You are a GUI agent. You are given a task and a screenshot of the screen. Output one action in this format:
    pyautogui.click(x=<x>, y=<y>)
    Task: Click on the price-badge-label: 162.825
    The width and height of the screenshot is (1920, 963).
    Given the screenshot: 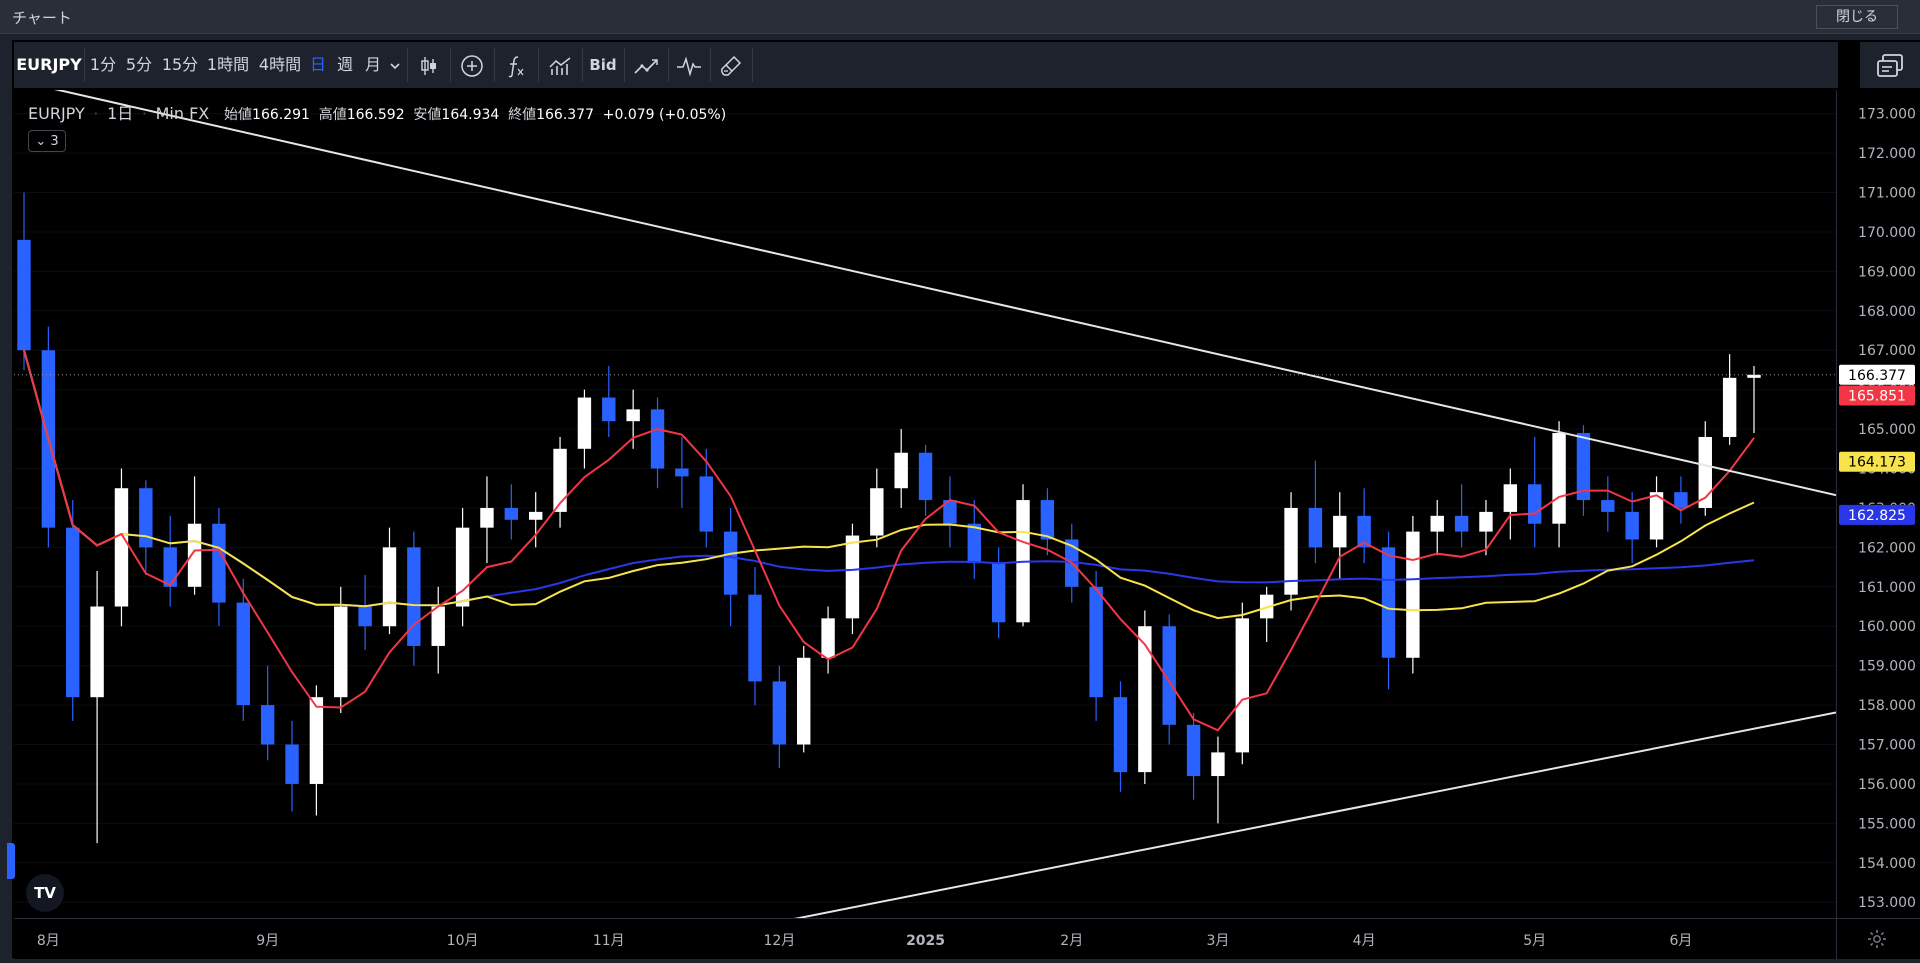 What is the action you would take?
    pyautogui.click(x=1877, y=516)
    